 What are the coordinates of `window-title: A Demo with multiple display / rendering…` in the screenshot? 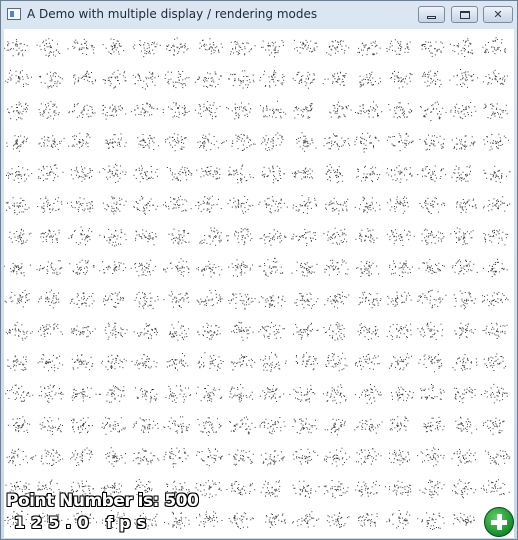 It's located at (172, 14).